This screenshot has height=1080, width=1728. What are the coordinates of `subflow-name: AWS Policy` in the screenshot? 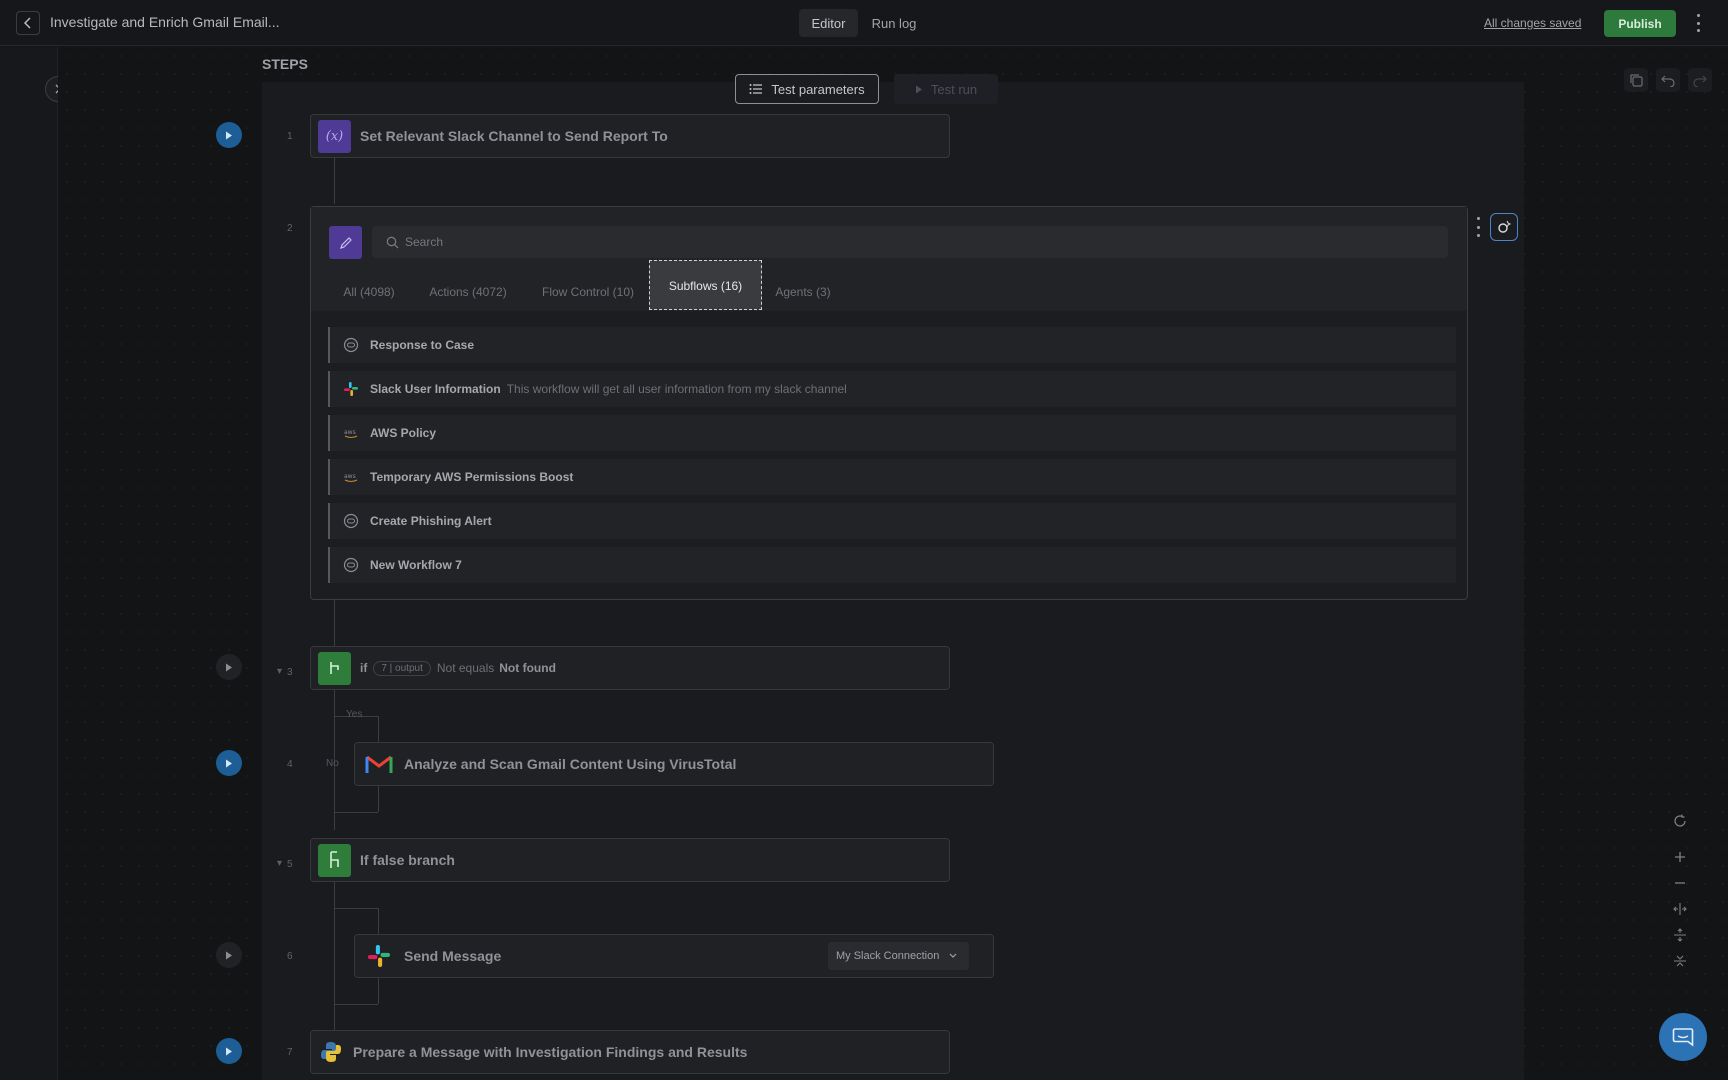 It's located at (403, 433).